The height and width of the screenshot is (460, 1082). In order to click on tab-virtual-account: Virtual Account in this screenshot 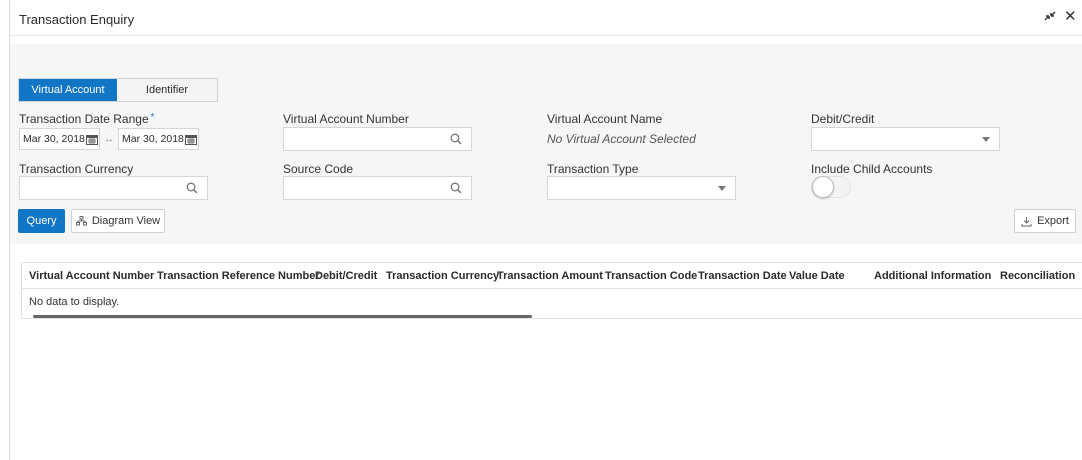, I will do `click(68, 90)`.